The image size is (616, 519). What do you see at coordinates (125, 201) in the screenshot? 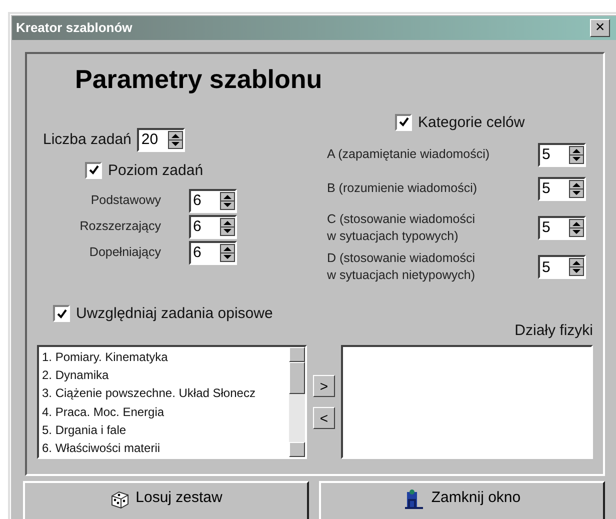
I see `field-label: Podstawowy` at bounding box center [125, 201].